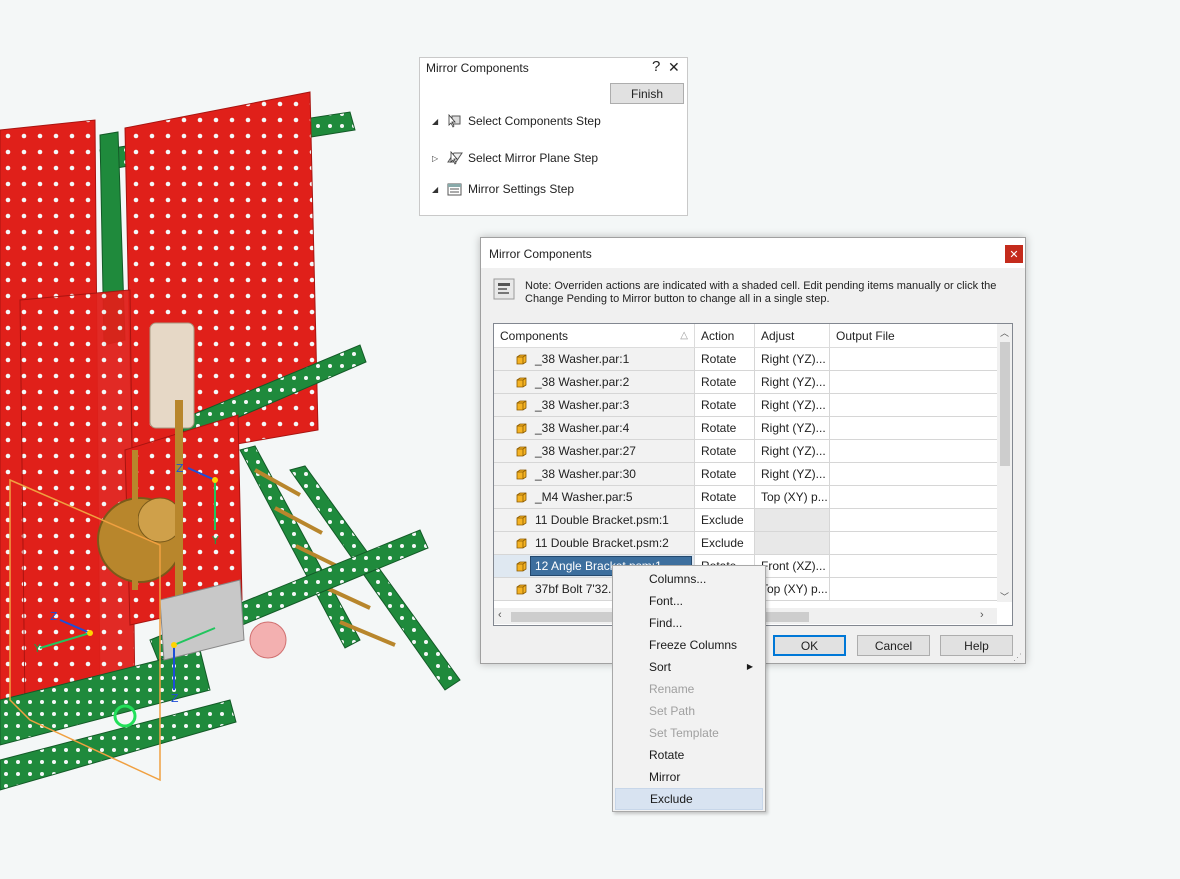  Describe the element at coordinates (667, 755) in the screenshot. I see `menu-item-label: Rotate` at that location.